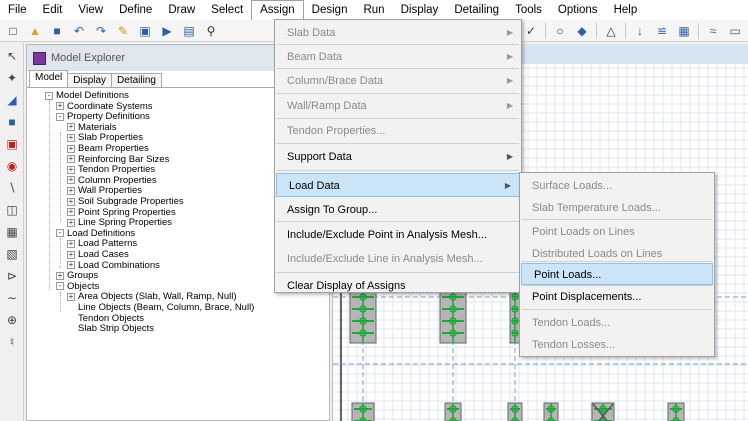 Image resolution: width=748 pixels, height=421 pixels. What do you see at coordinates (121, 212) in the screenshot?
I see `tree-node-point-spring-properties: + Point Spring Properties` at bounding box center [121, 212].